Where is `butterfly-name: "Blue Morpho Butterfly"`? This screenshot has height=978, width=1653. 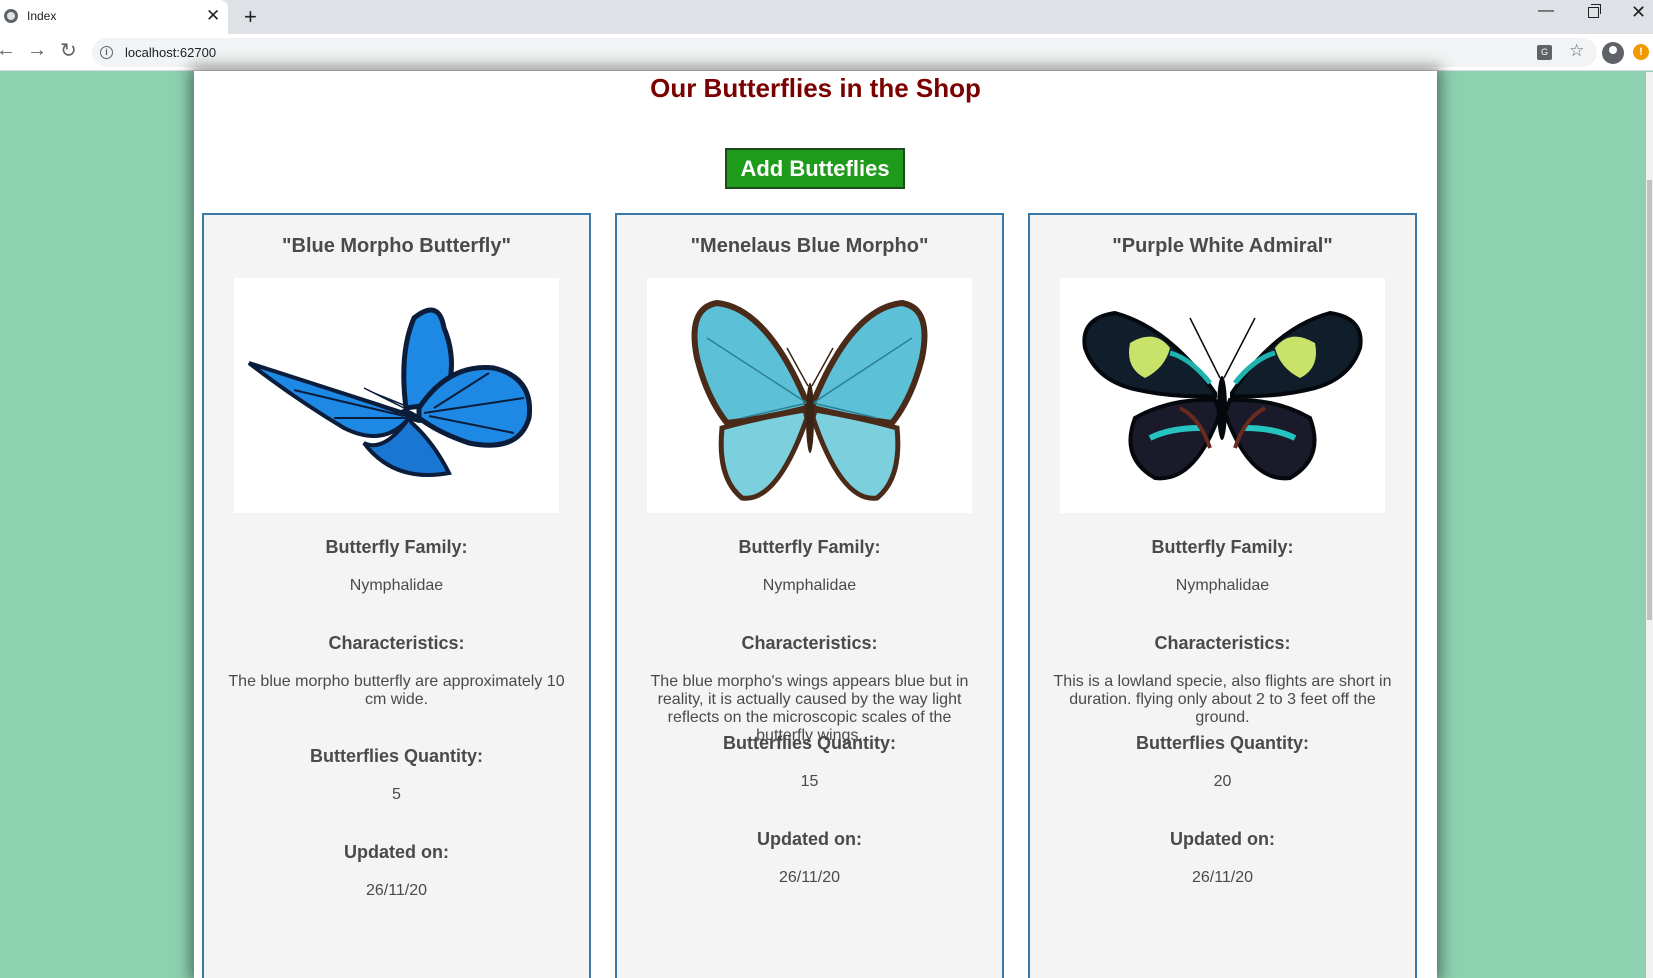 butterfly-name: "Blue Morpho Butterfly" is located at coordinates (396, 246).